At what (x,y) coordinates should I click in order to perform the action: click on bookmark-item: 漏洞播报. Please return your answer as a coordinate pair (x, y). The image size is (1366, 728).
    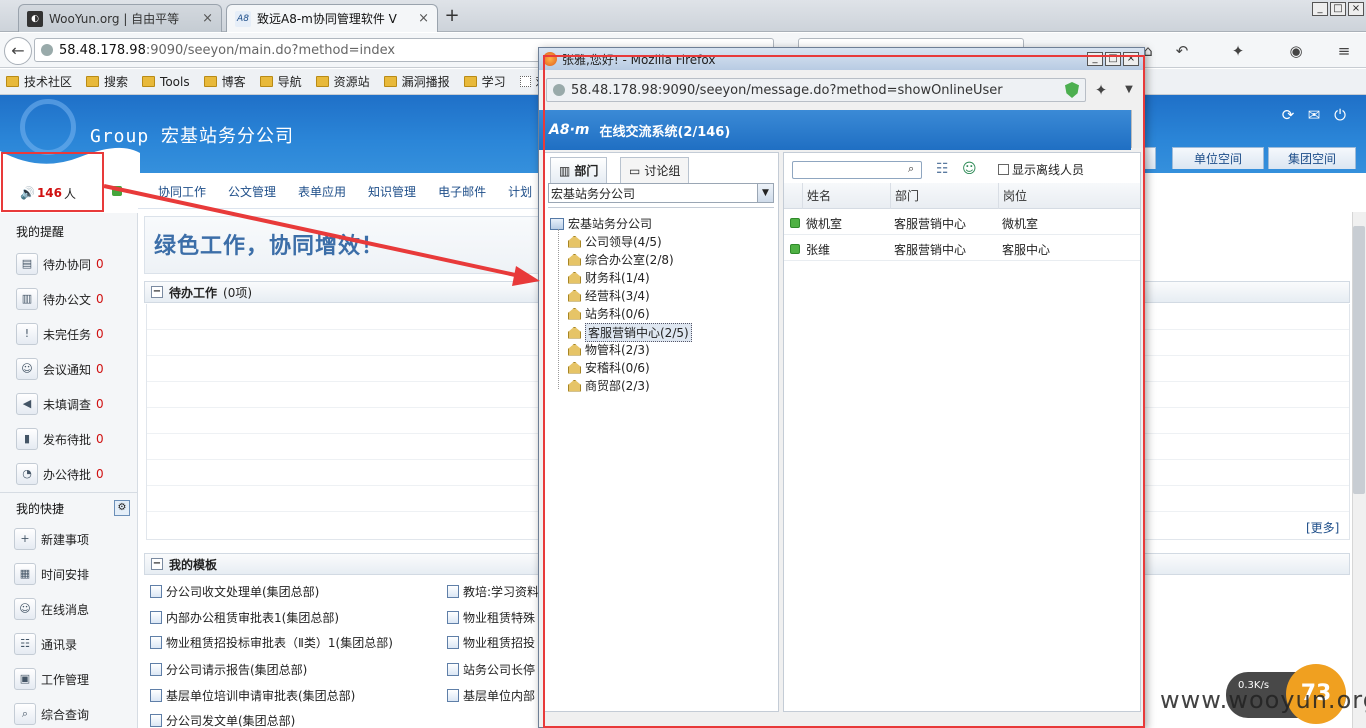
    Looking at the image, I should click on (416, 81).